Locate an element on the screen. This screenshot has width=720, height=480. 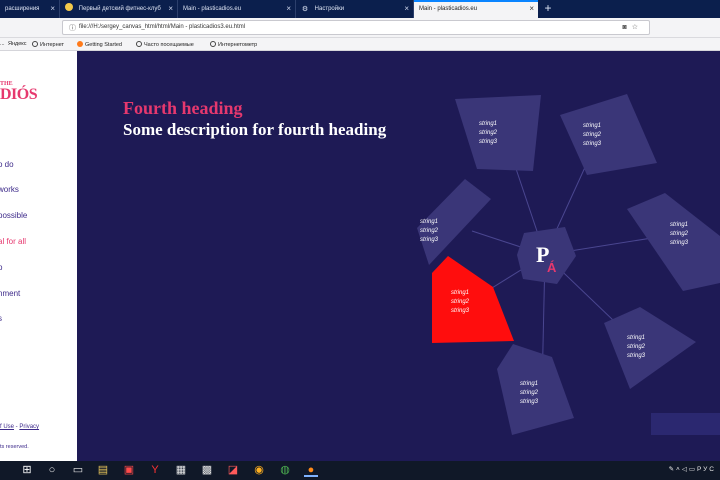
record-icon: ◉ is located at coordinates (259, 470).